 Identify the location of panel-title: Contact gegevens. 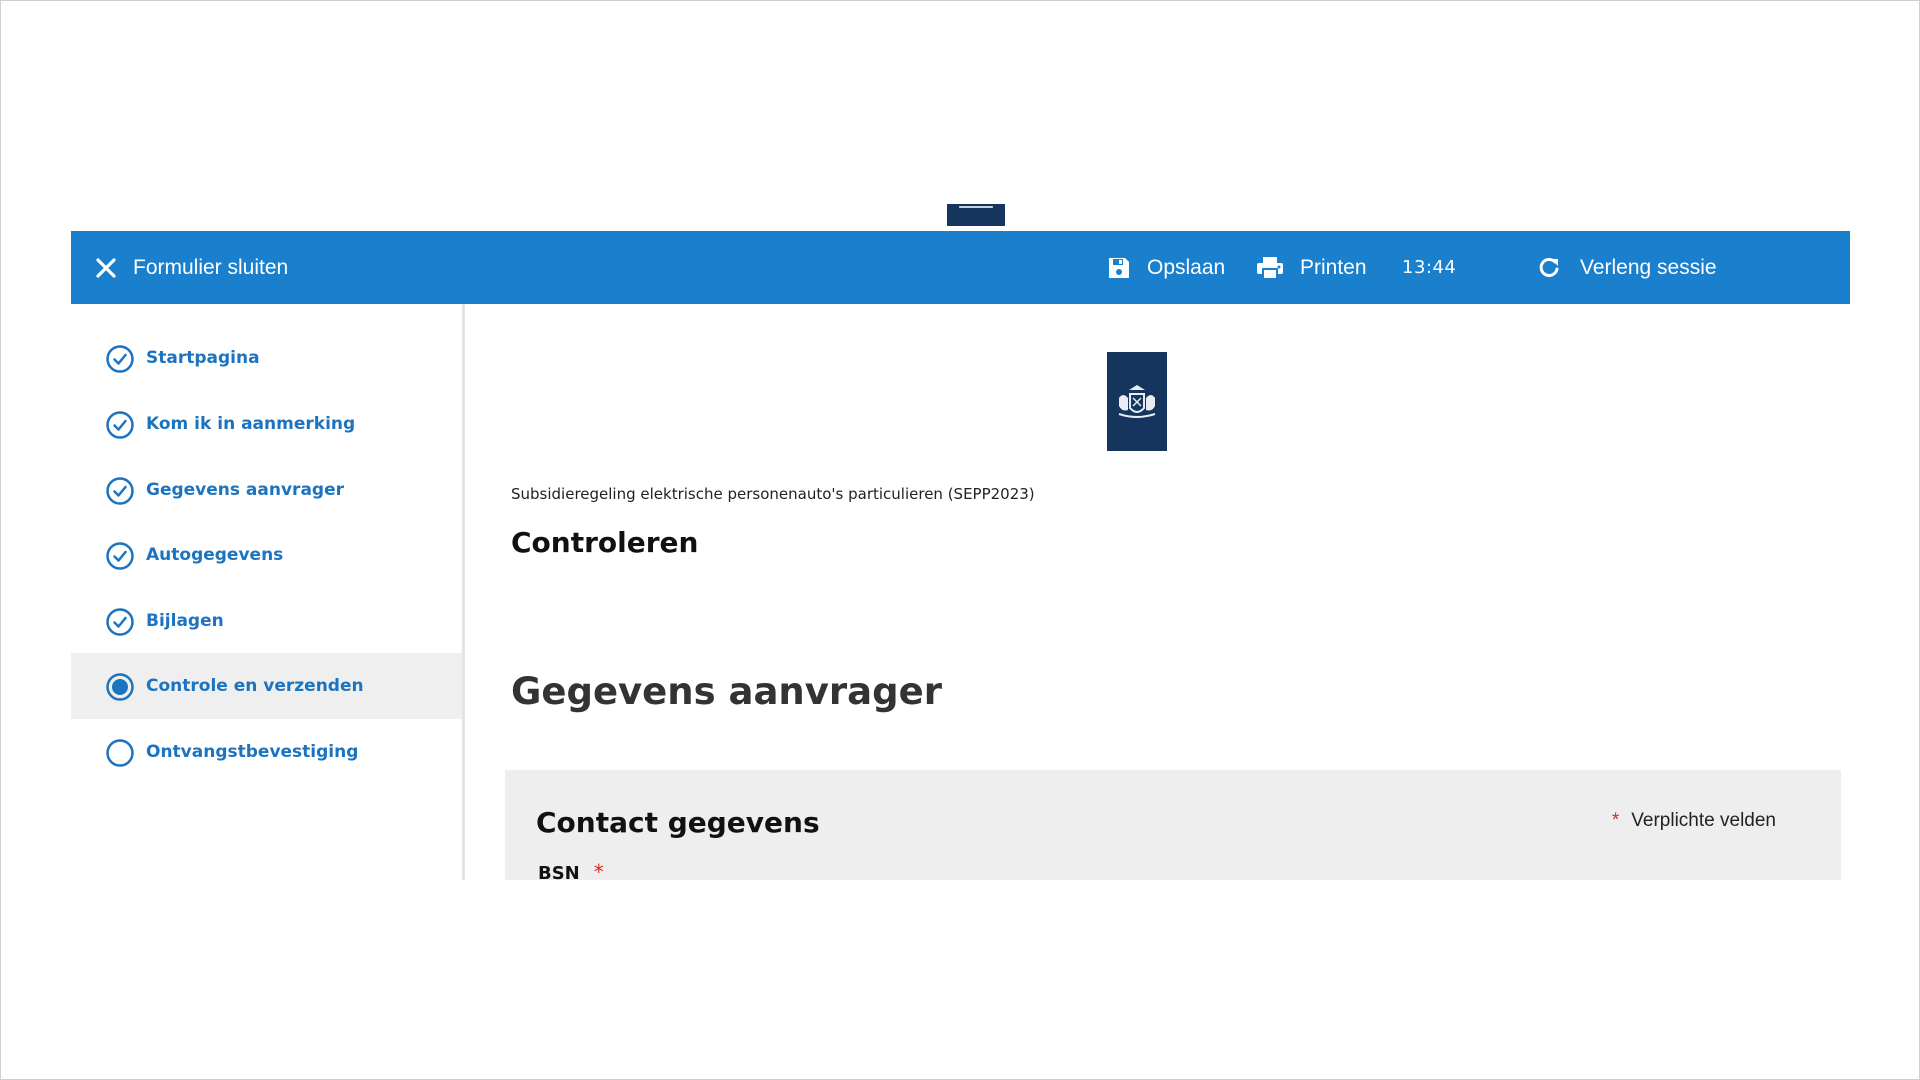
(678, 822).